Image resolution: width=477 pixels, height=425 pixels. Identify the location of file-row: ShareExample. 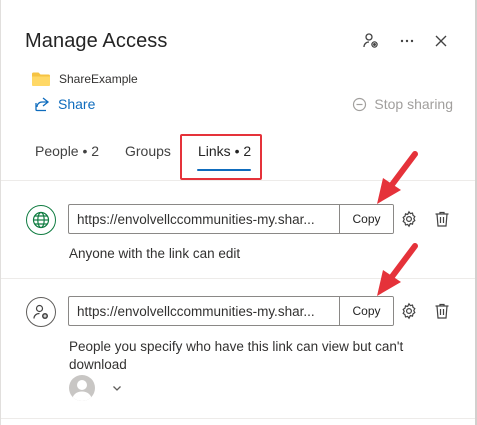
(84, 79).